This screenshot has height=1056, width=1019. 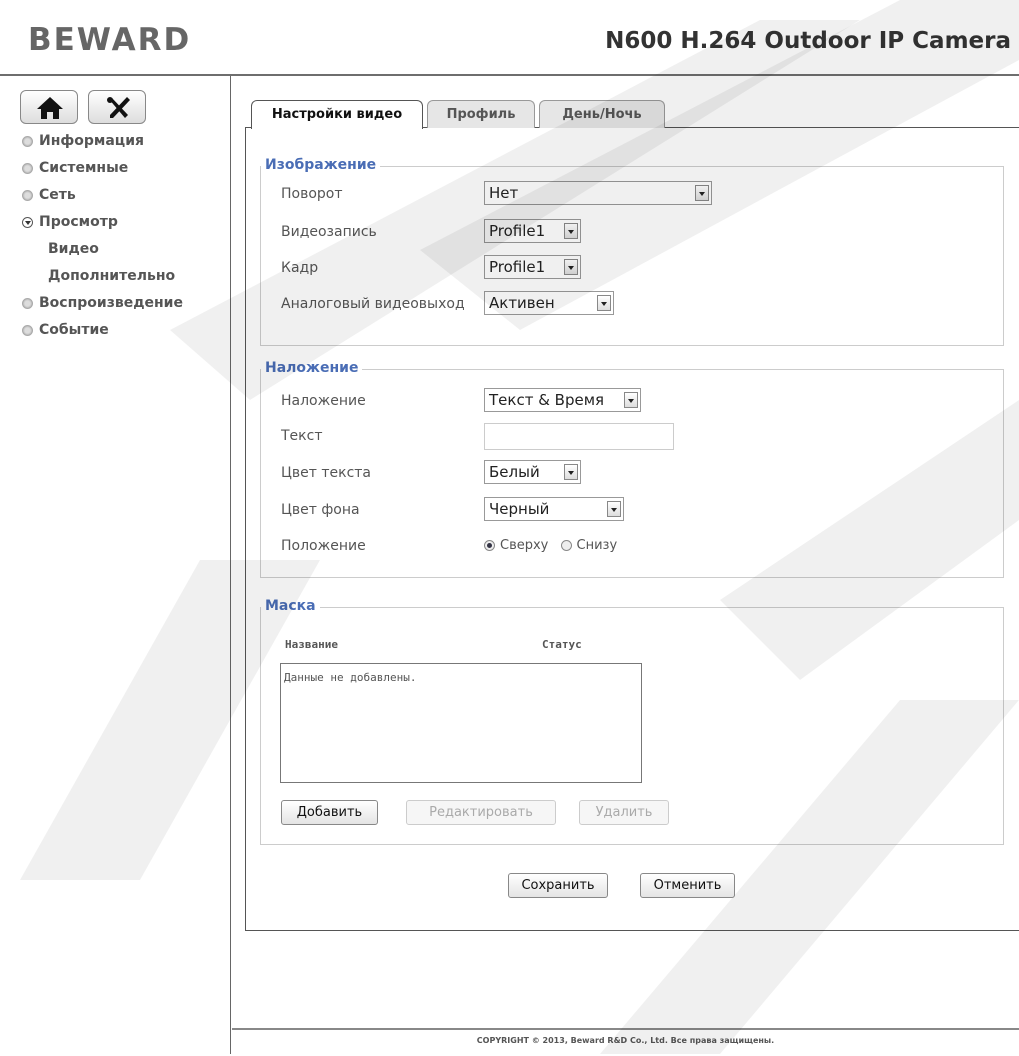 I want to click on tools-icon, so click(x=118, y=107).